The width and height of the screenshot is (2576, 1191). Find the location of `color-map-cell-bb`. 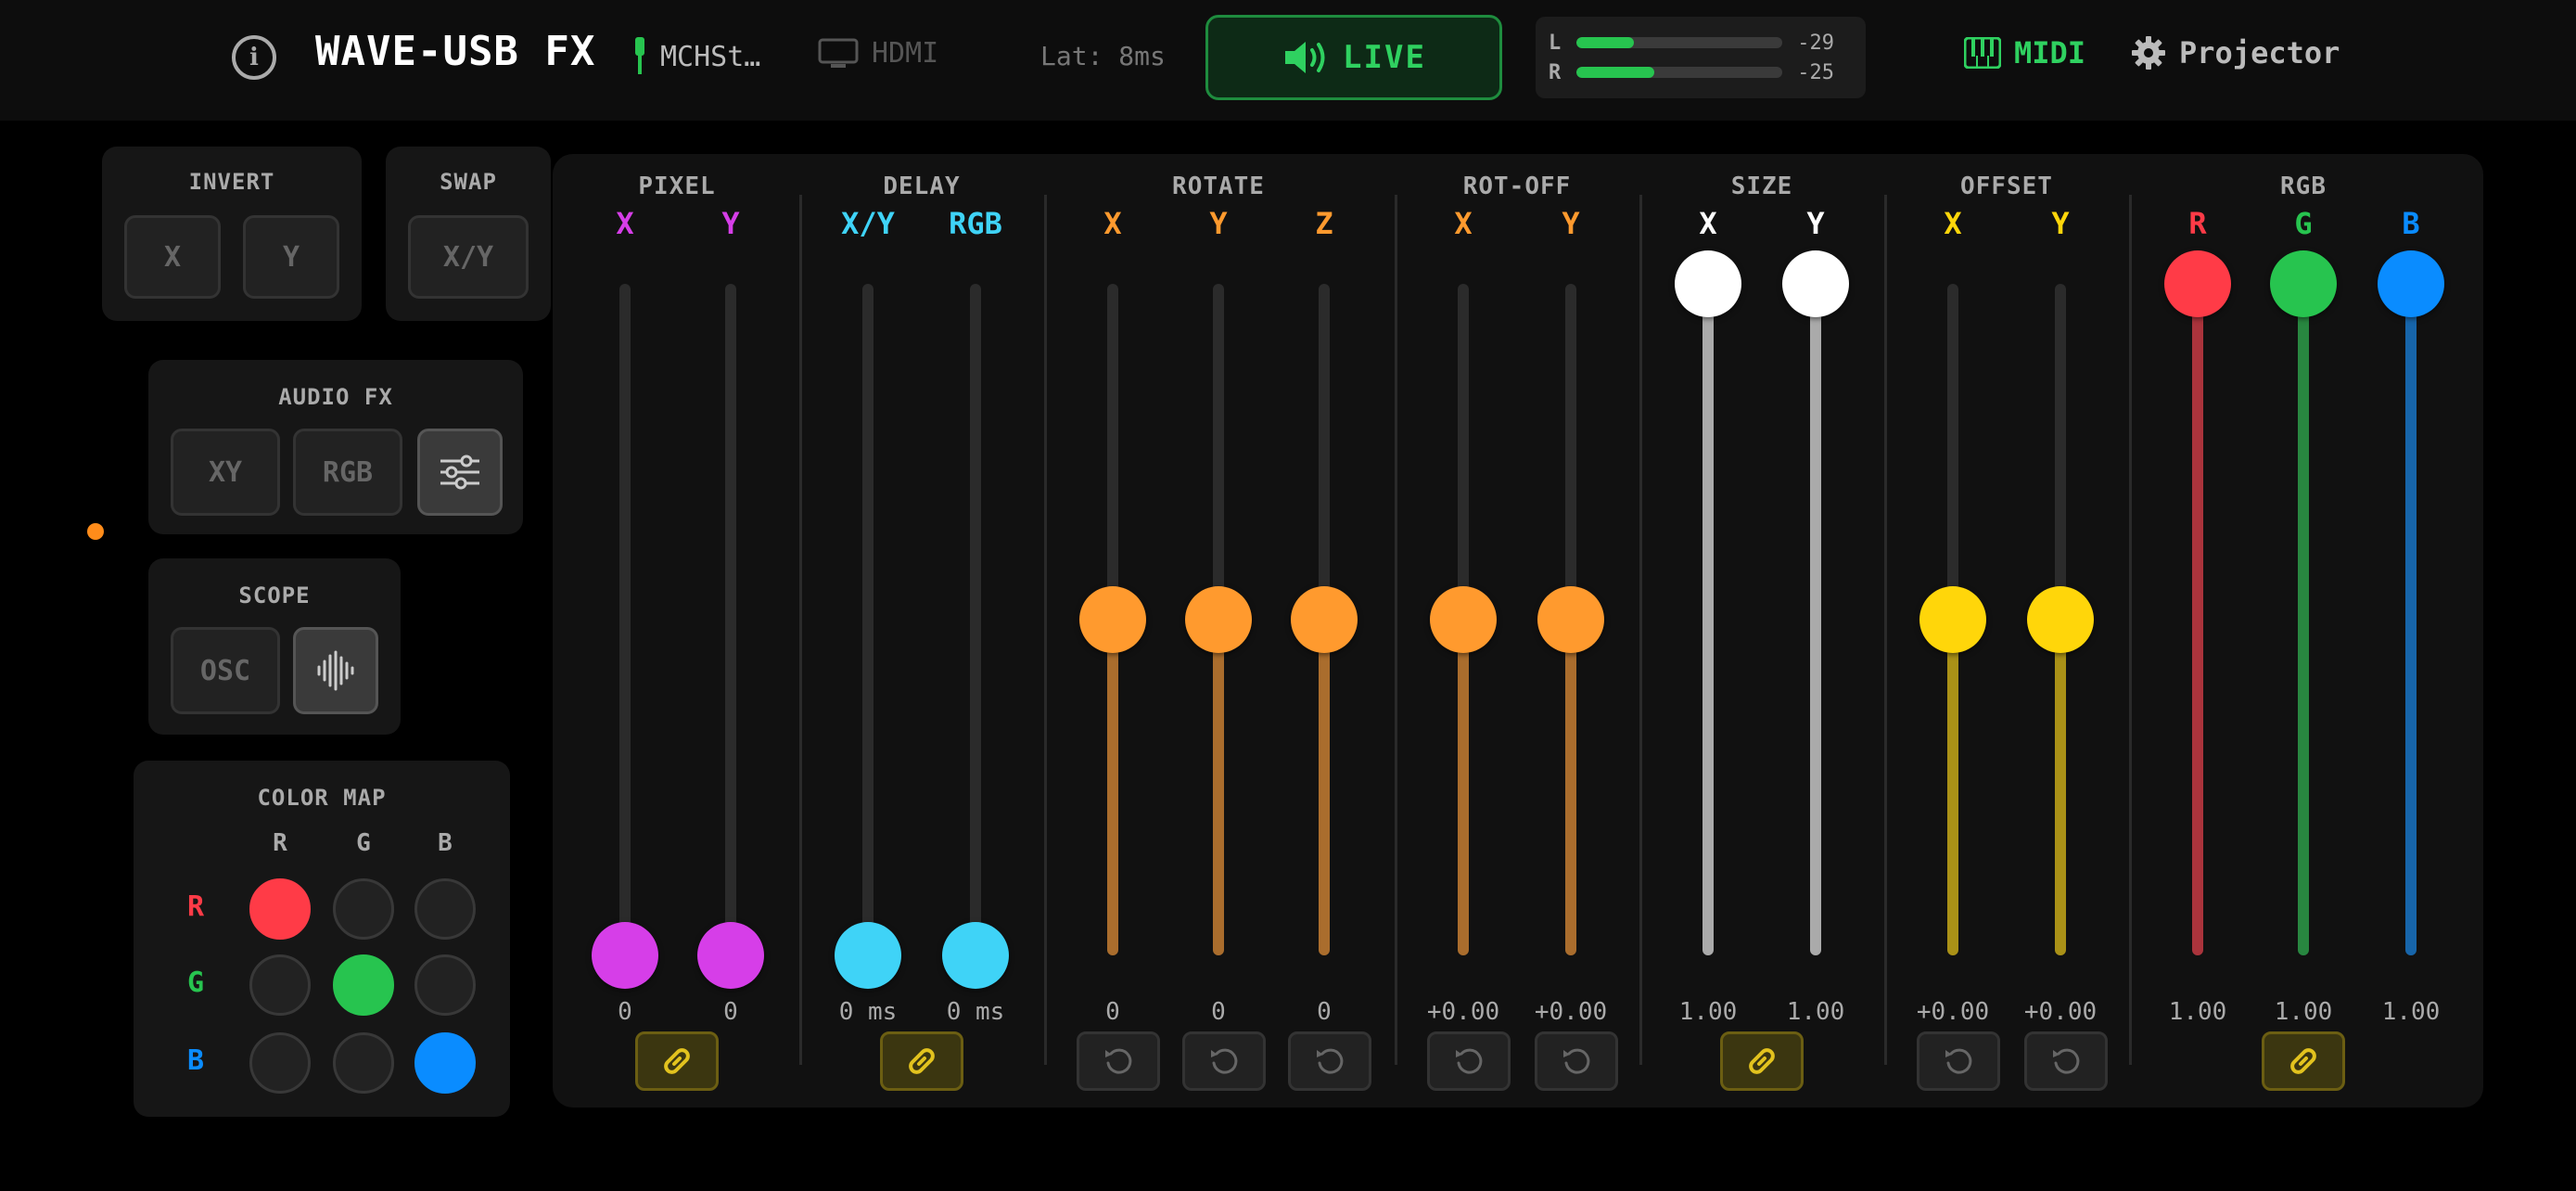

color-map-cell-bb is located at coordinates (445, 1063).